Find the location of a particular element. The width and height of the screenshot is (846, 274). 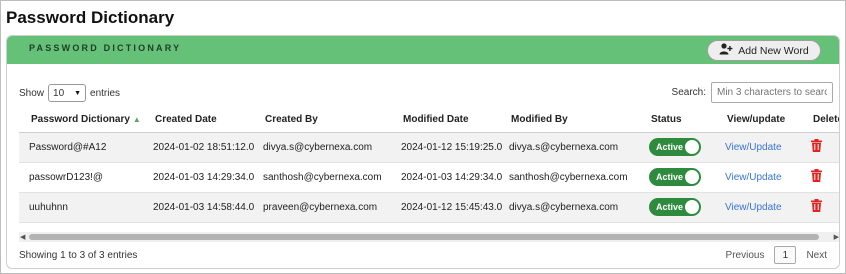

column-header-password: Password Dictionary ▲ is located at coordinates (81, 120).